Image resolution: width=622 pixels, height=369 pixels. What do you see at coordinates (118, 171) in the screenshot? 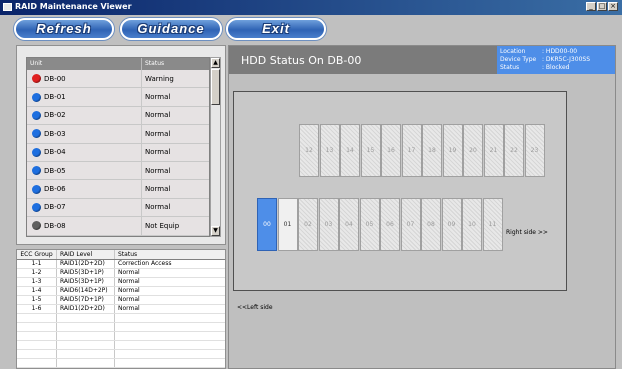
I see `unit-row: DB-05 Normal` at bounding box center [118, 171].